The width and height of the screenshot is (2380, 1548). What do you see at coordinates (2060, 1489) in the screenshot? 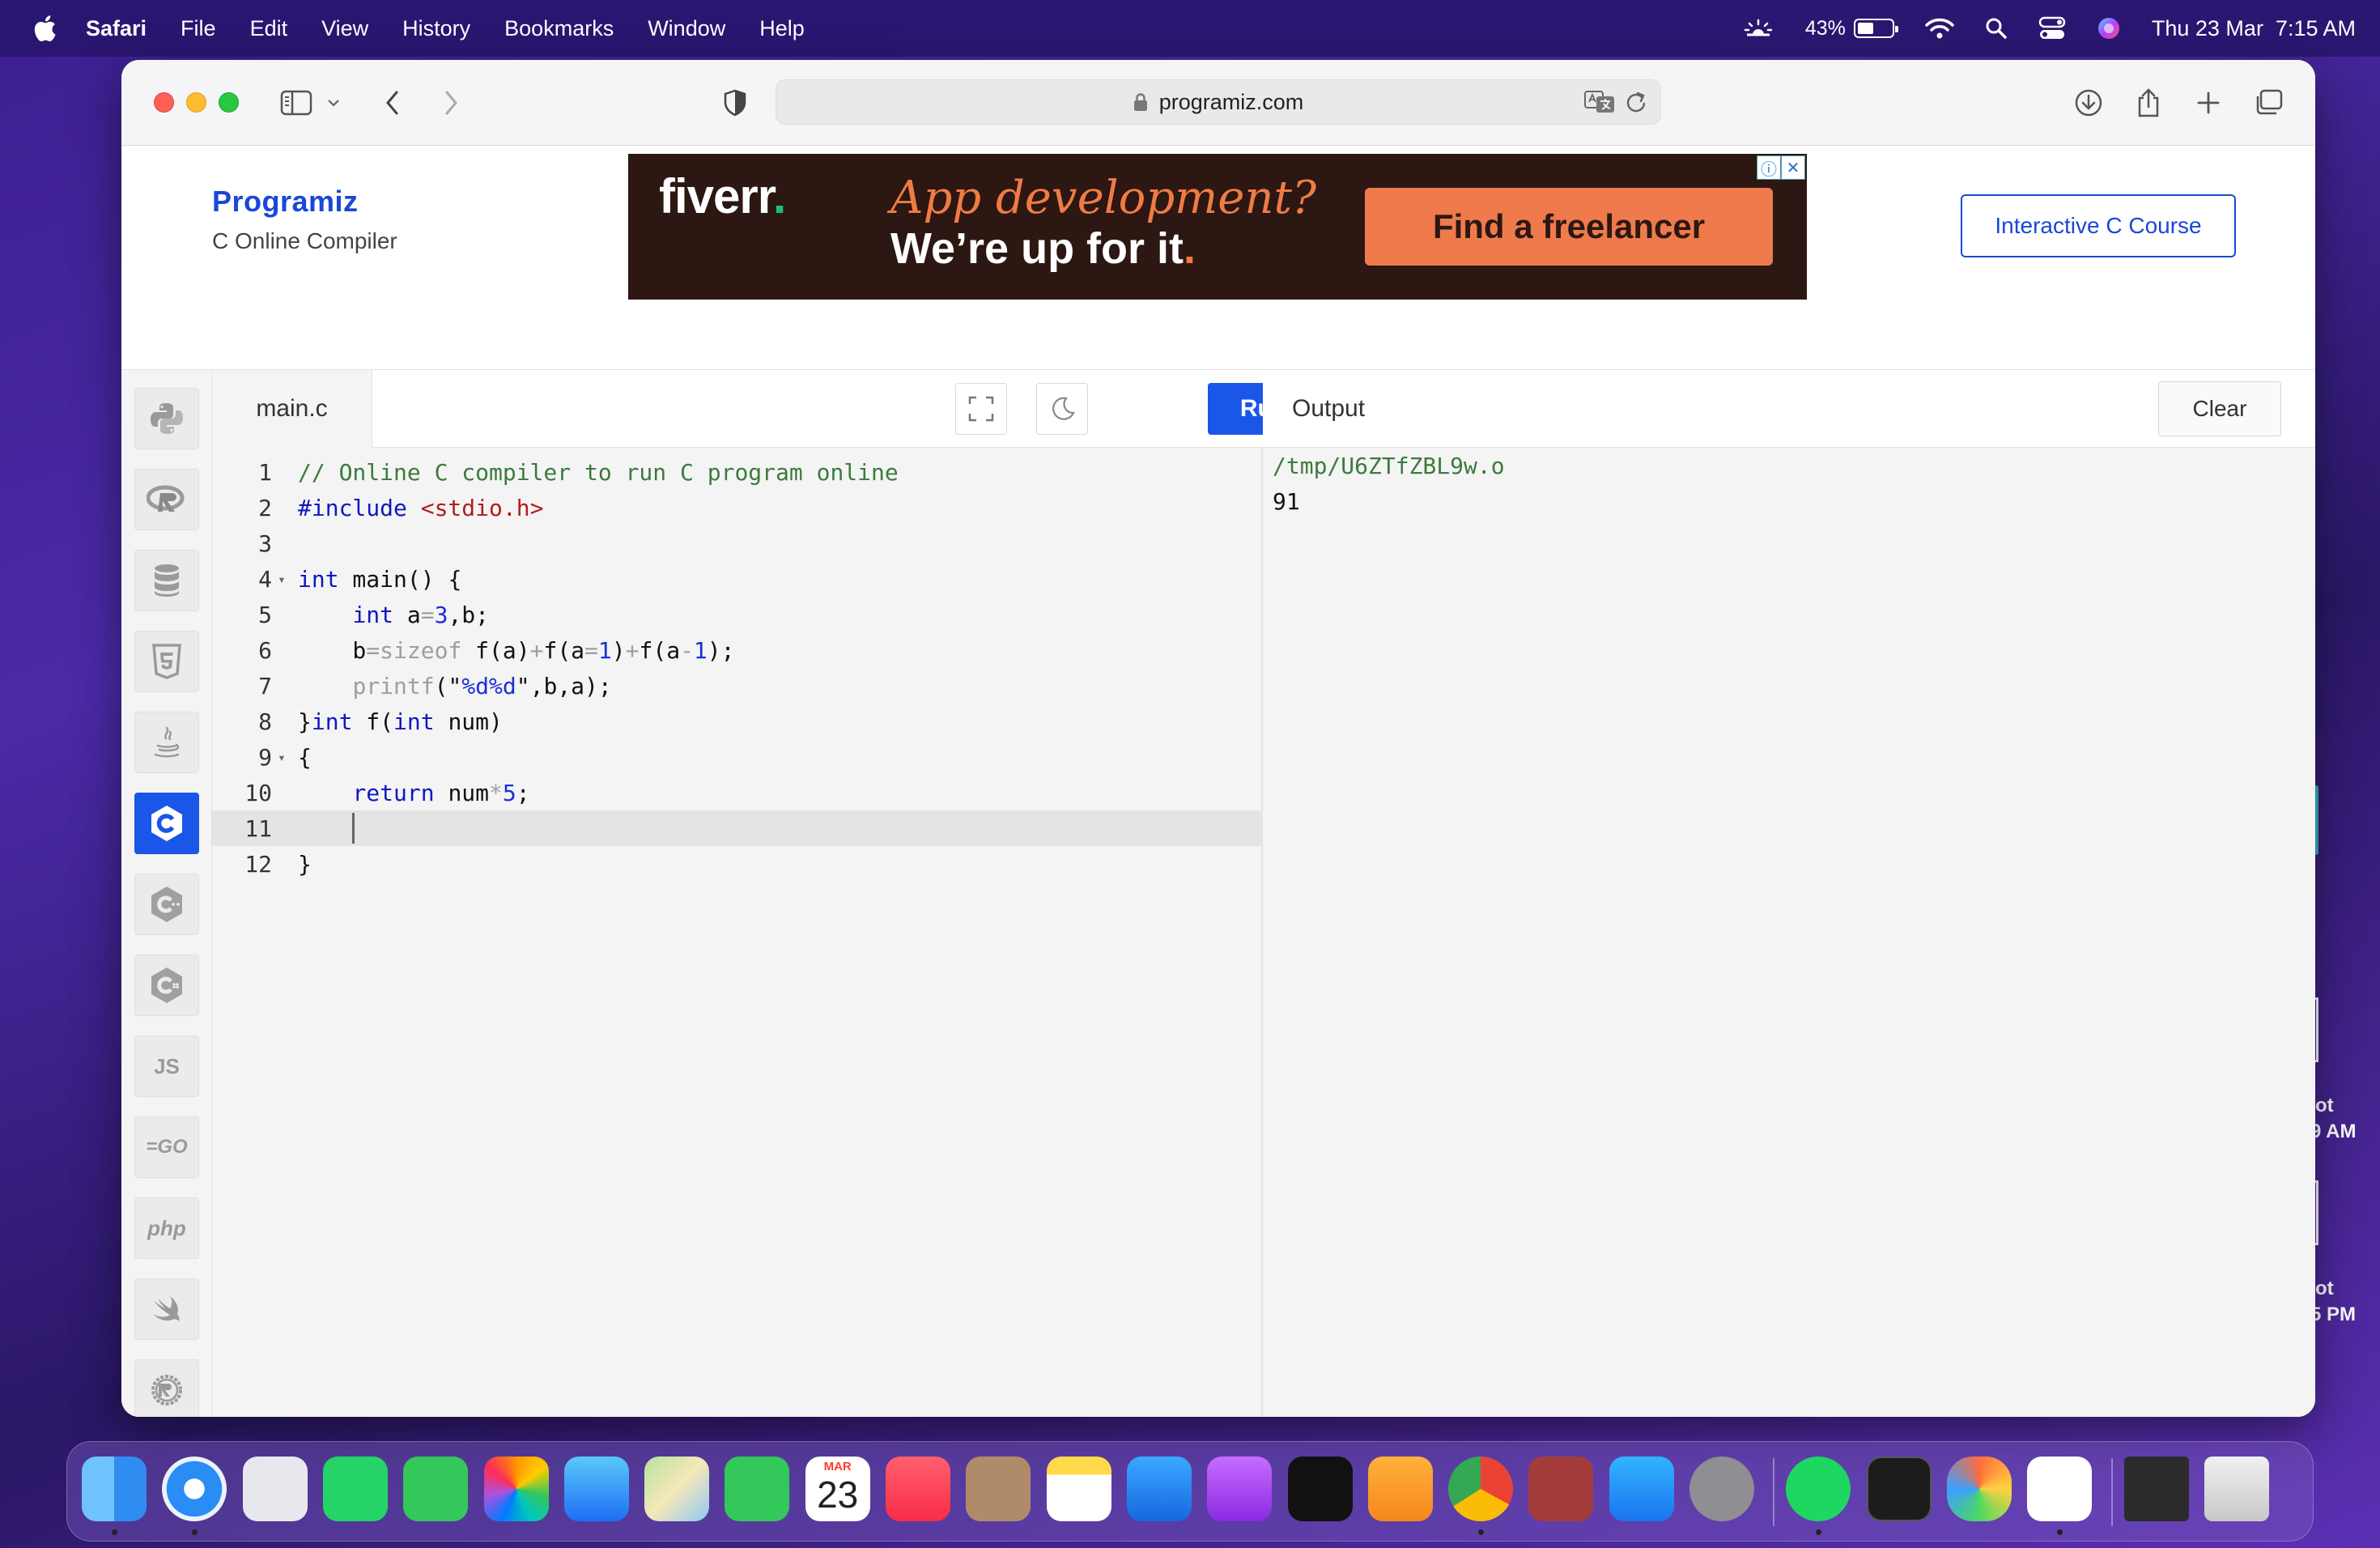
I see `dock-vscode-icon` at bounding box center [2060, 1489].